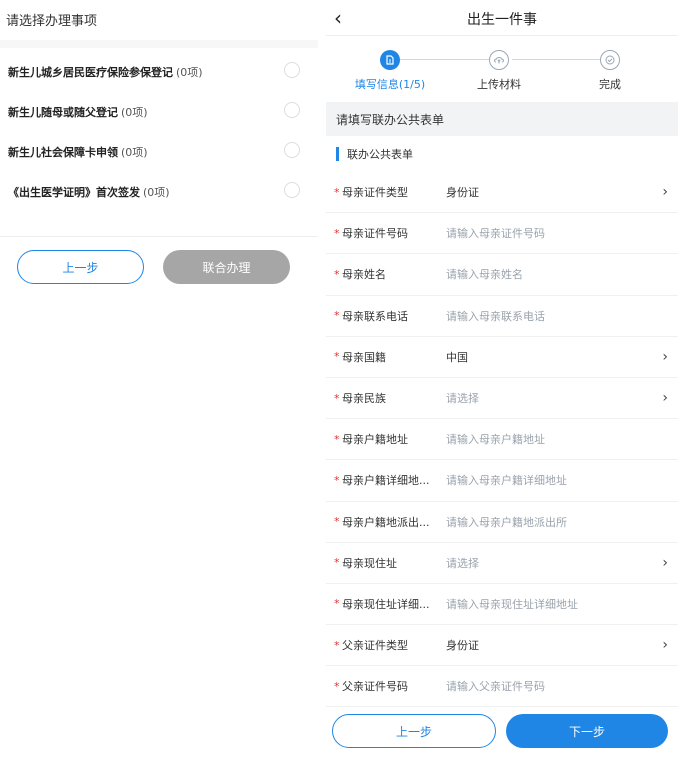 The image size is (678, 762). What do you see at coordinates (495, 439) in the screenshot?
I see `field-input: 请输入母亲户籍地址` at bounding box center [495, 439].